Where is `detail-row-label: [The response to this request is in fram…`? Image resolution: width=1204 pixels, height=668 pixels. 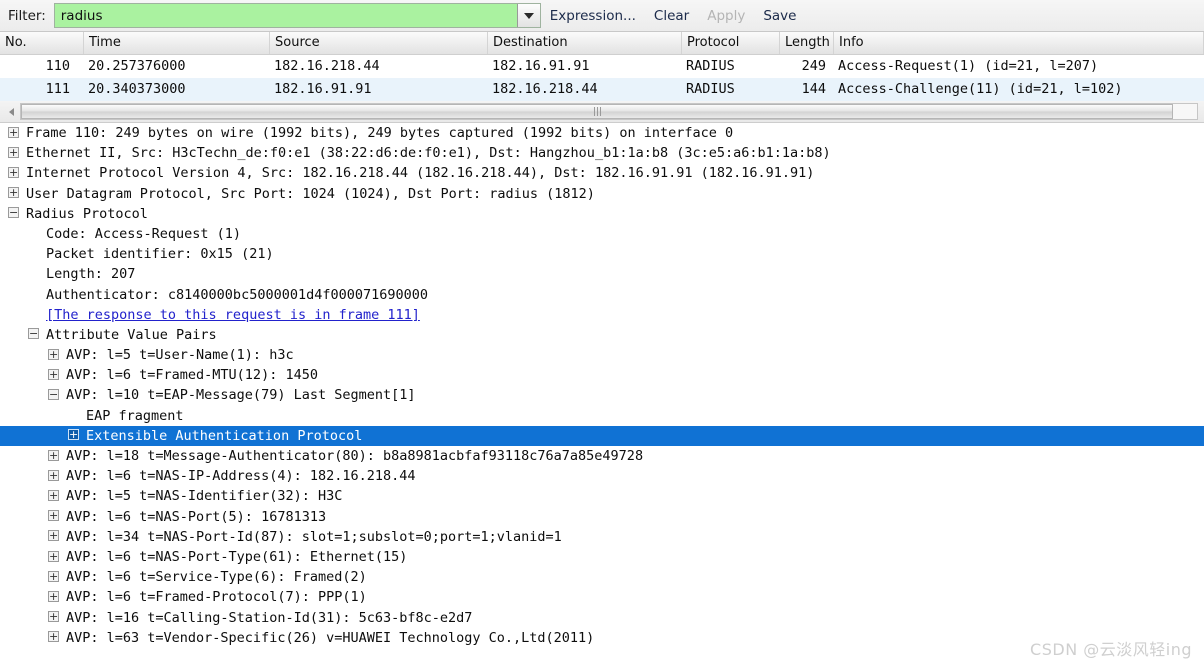 detail-row-label: [The response to this request is in fram… is located at coordinates (233, 314).